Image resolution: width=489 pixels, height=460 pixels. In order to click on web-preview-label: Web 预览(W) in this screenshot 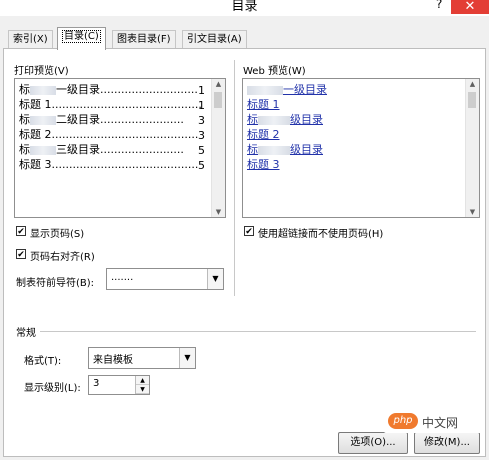, I will do `click(274, 71)`.